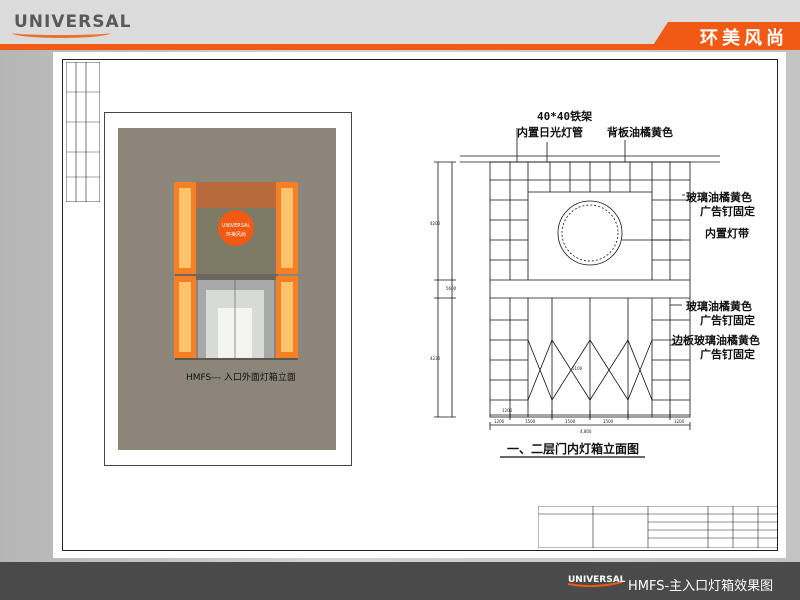 The height and width of the screenshot is (600, 800). I want to click on annotation-light-strip: 内置灯带, so click(727, 233).